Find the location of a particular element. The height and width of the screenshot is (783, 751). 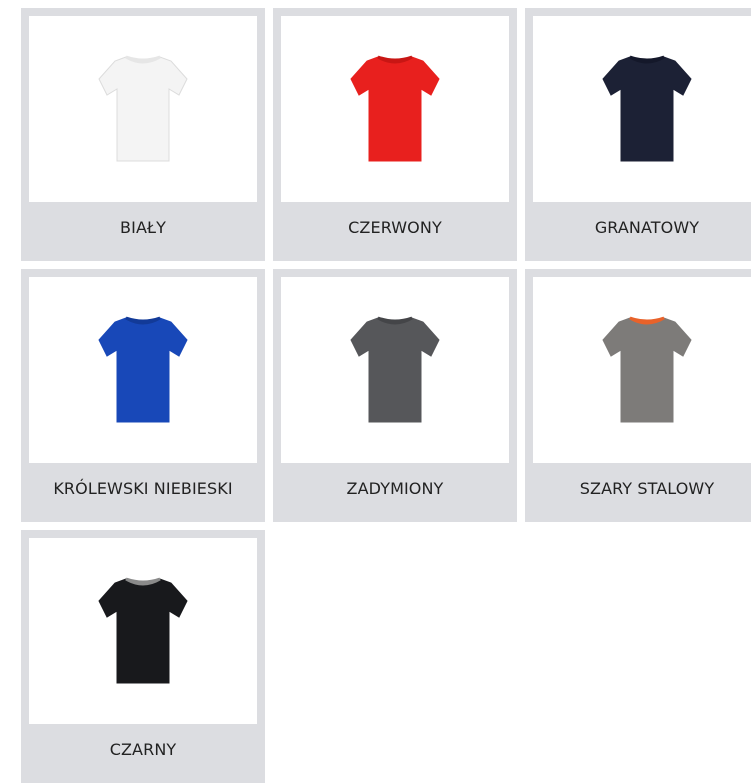

color-name: BIAŁY is located at coordinates (143, 227).